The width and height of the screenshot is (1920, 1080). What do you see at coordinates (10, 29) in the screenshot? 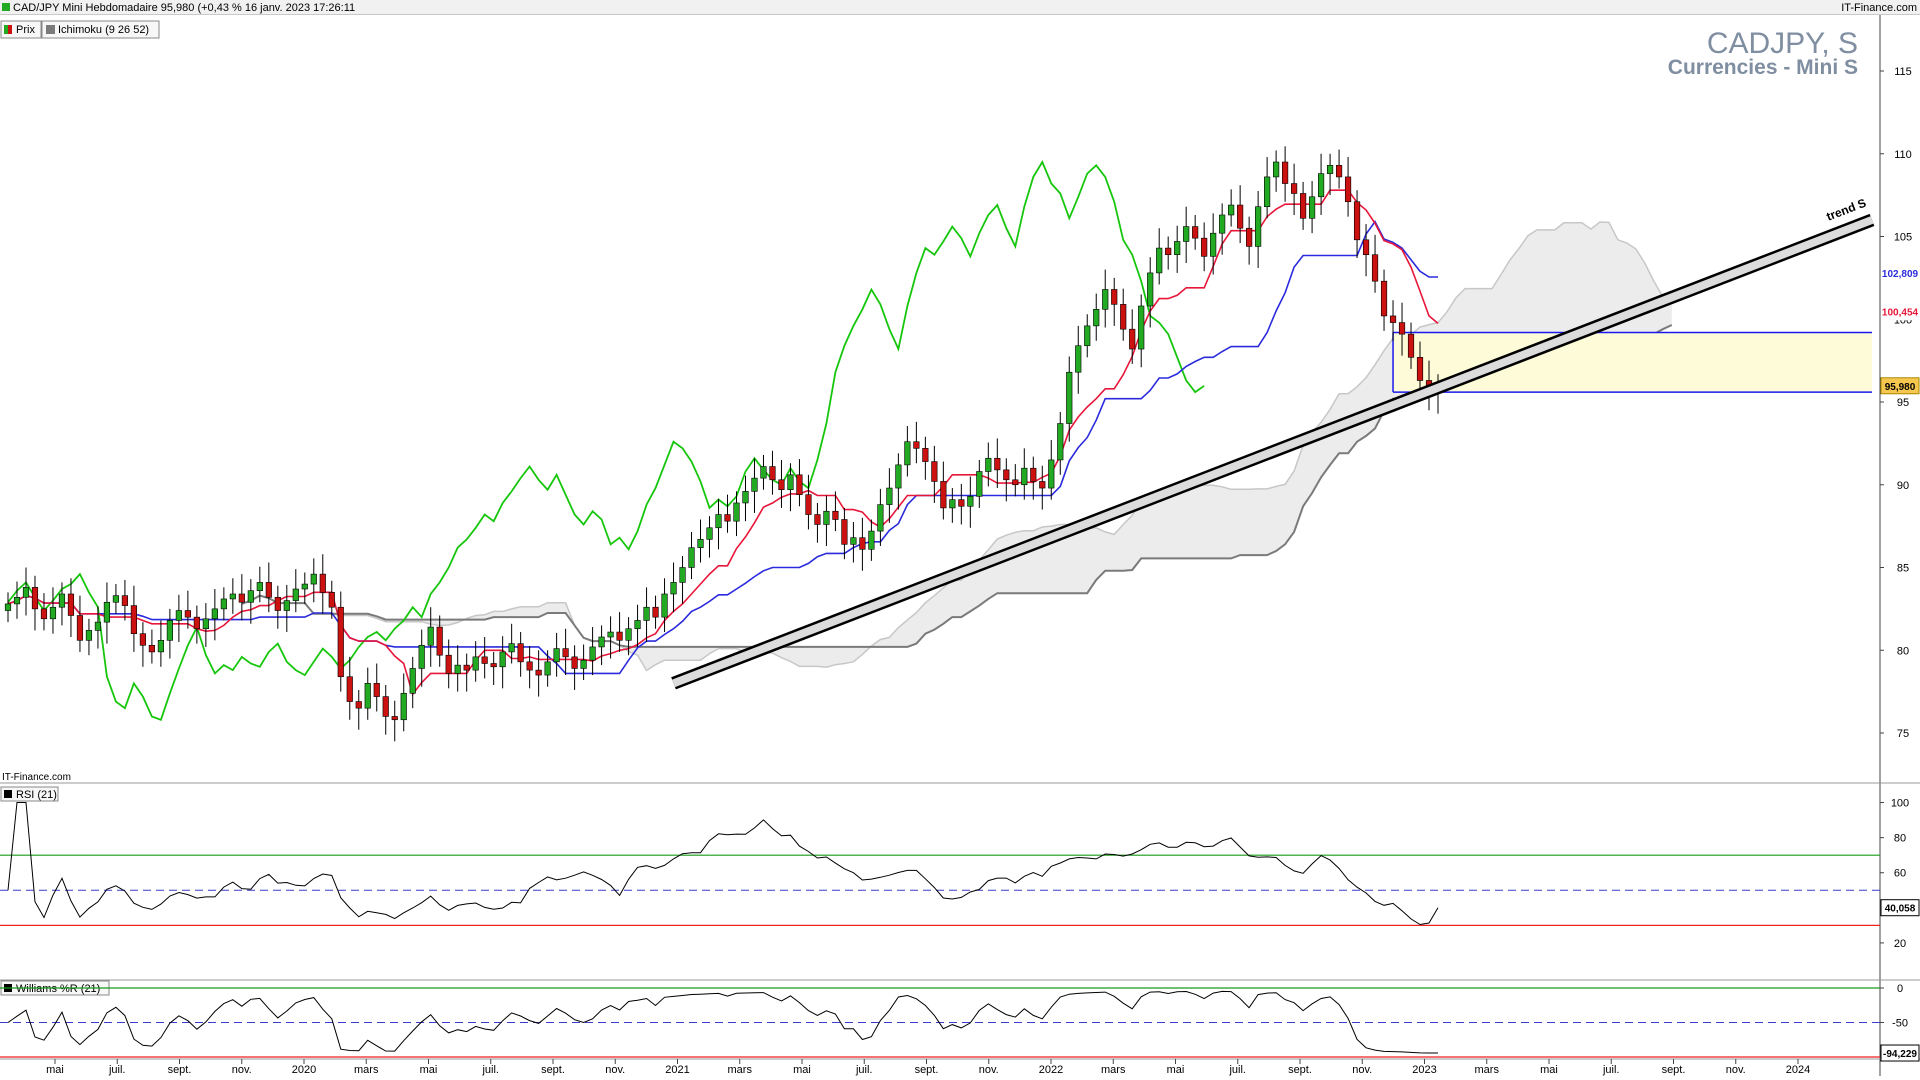
I see `price-legend-icon-down` at bounding box center [10, 29].